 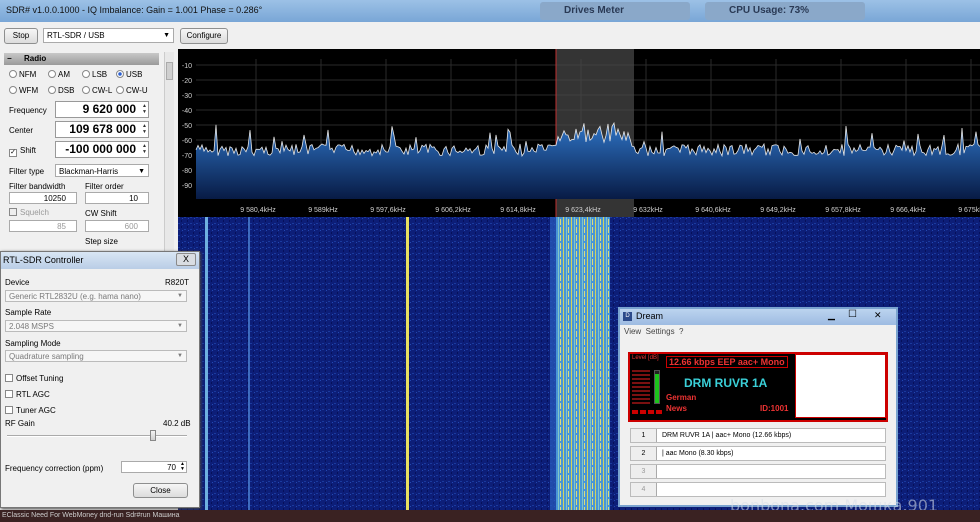 I want to click on shift-value: -100 000 000, so click(x=100, y=149).